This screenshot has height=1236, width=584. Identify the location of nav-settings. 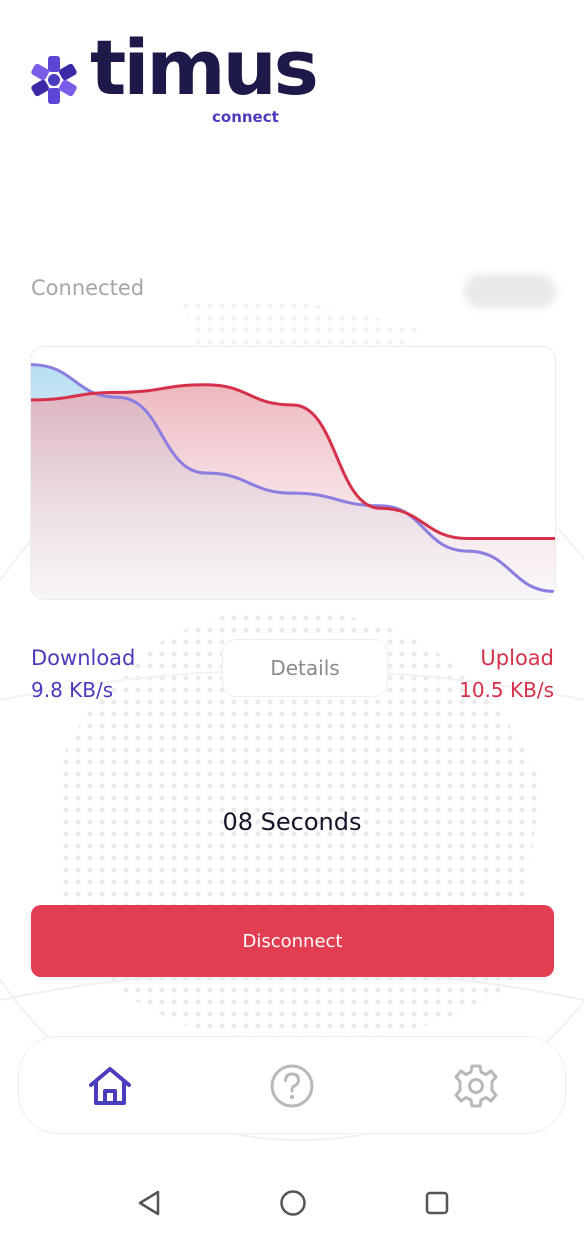
(476, 1086).